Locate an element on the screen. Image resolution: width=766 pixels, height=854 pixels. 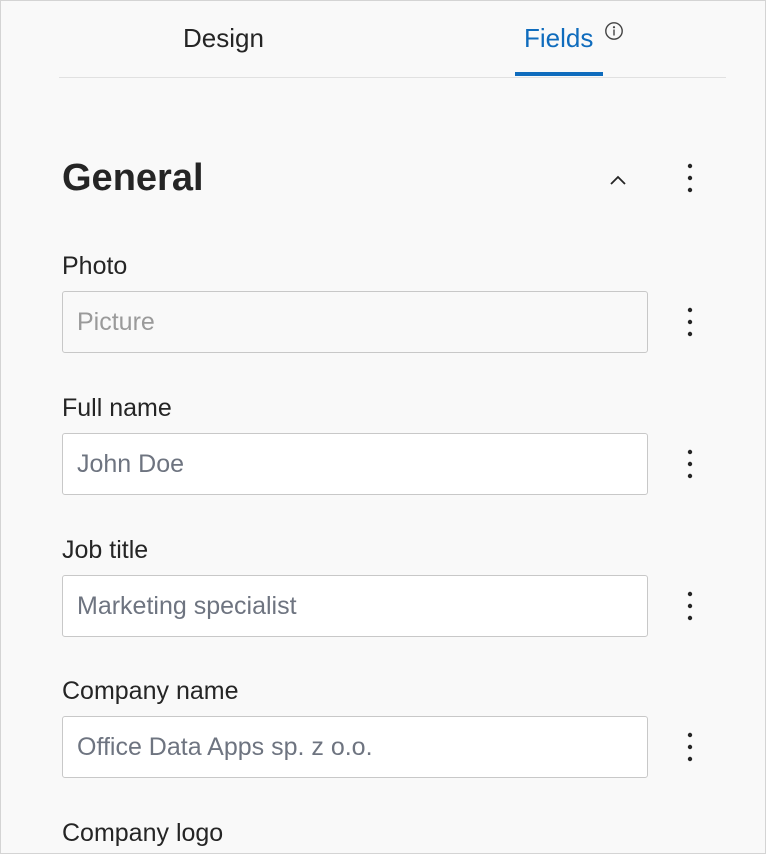
company-name-input is located at coordinates (355, 747).